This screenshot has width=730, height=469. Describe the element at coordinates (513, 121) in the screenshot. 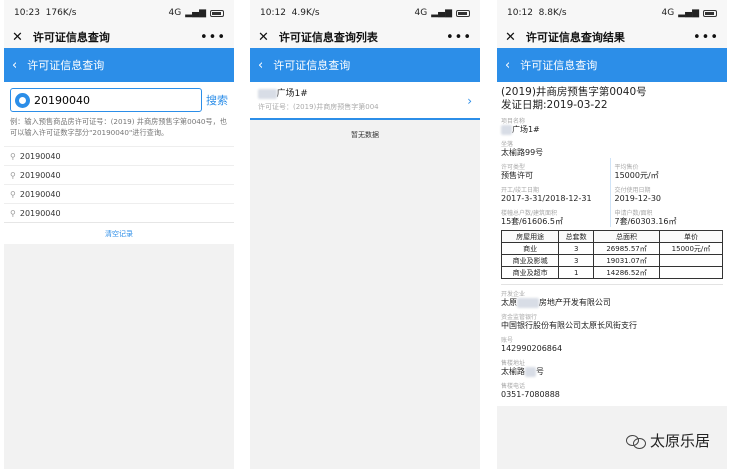

I see `field-label: 项目名称` at that location.